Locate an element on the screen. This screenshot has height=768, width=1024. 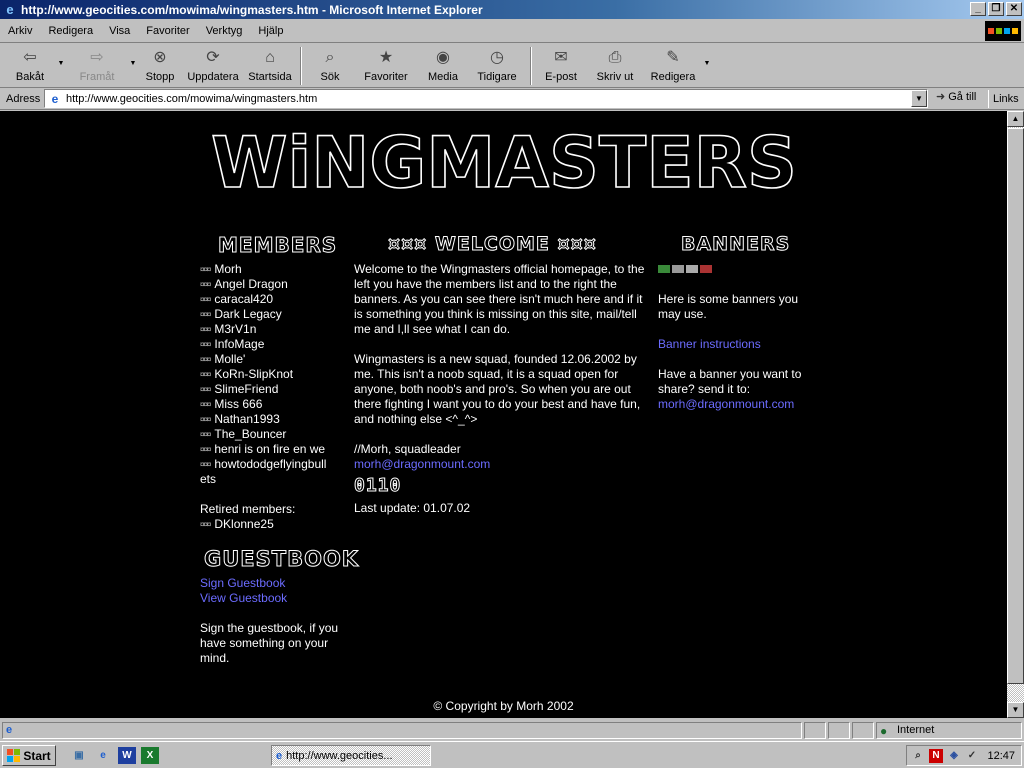
hit-counter: 0110 is located at coordinates (378, 485).